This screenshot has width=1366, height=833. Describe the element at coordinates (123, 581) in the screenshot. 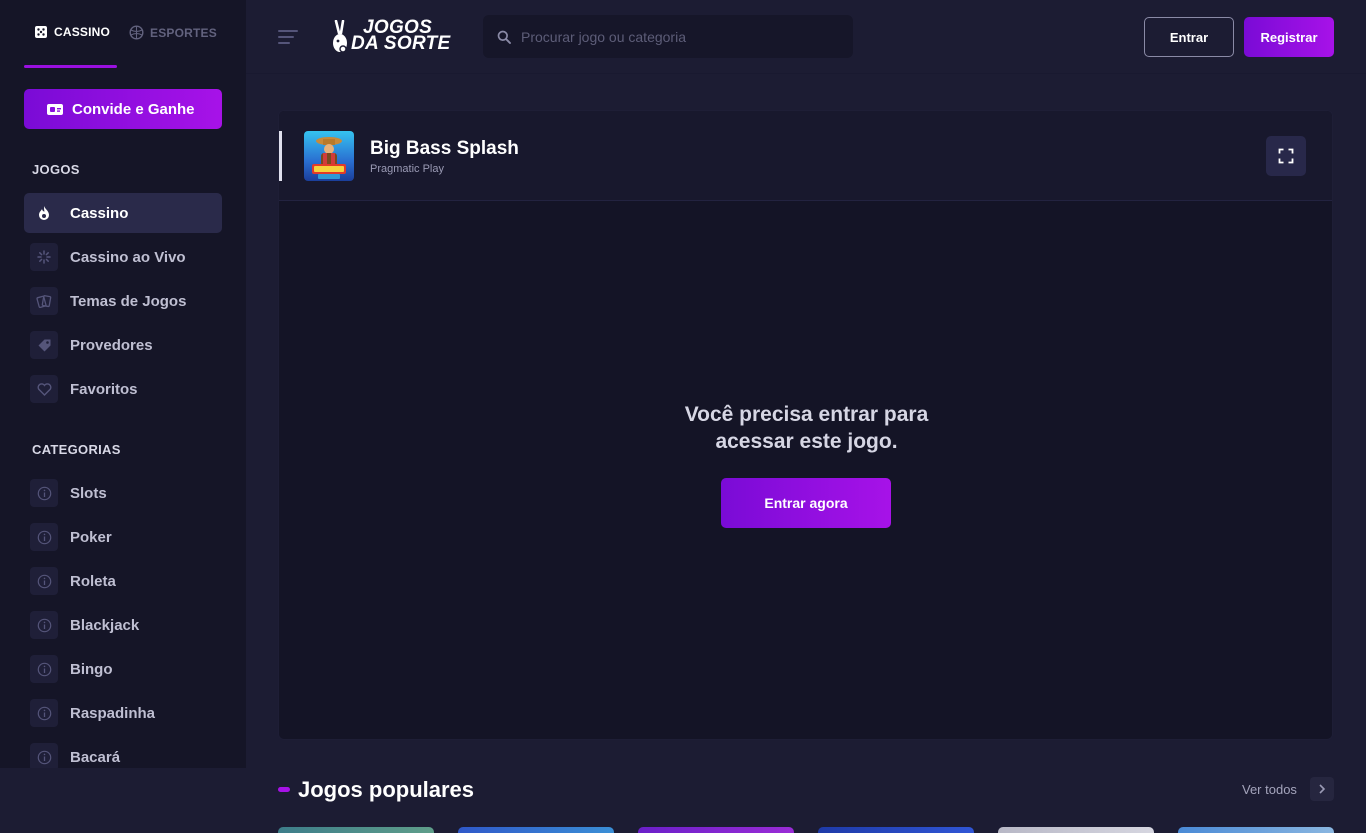

I see `sidebar-item-roleta: Roleta` at that location.